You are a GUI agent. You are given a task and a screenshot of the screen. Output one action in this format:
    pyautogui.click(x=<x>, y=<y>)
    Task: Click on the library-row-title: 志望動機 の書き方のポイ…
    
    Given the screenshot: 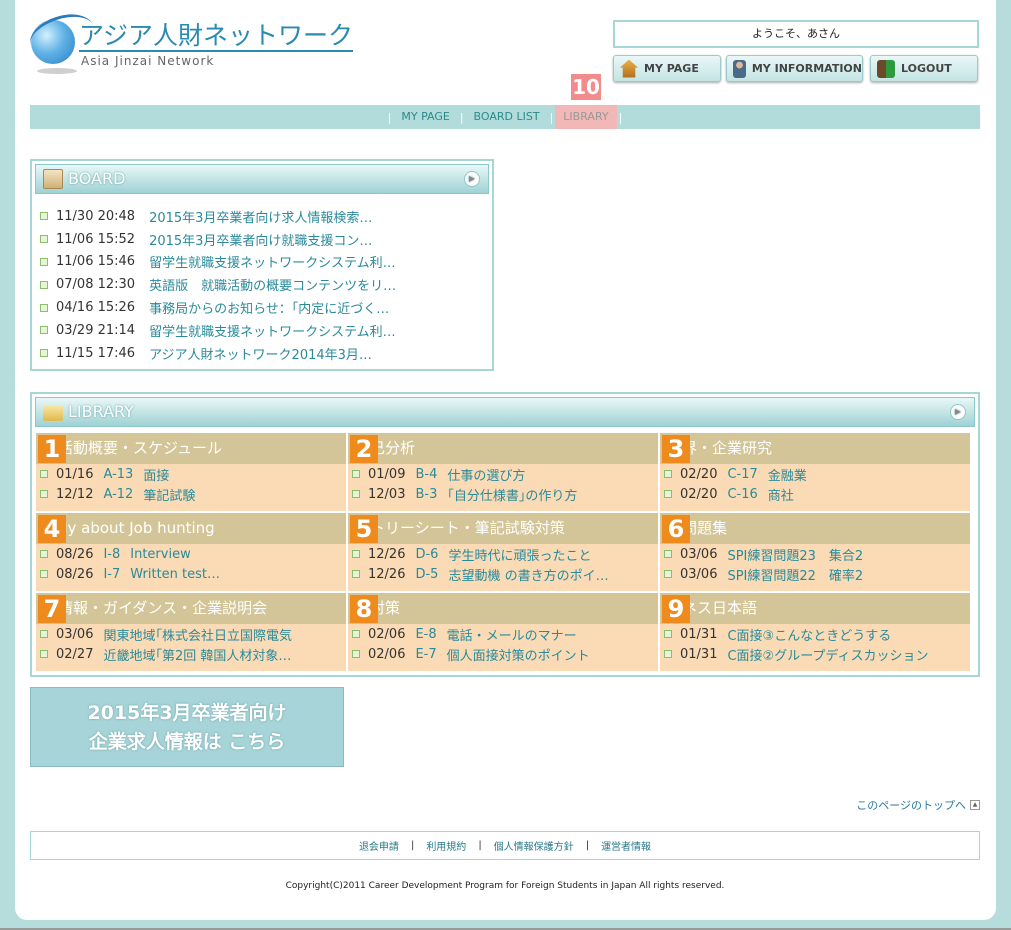 What is the action you would take?
    pyautogui.click(x=528, y=574)
    